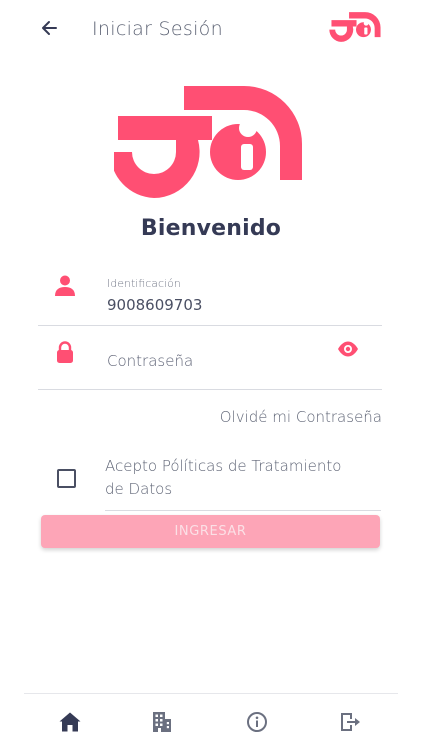 The height and width of the screenshot is (751, 422). I want to click on hero-logo, so click(208, 142).